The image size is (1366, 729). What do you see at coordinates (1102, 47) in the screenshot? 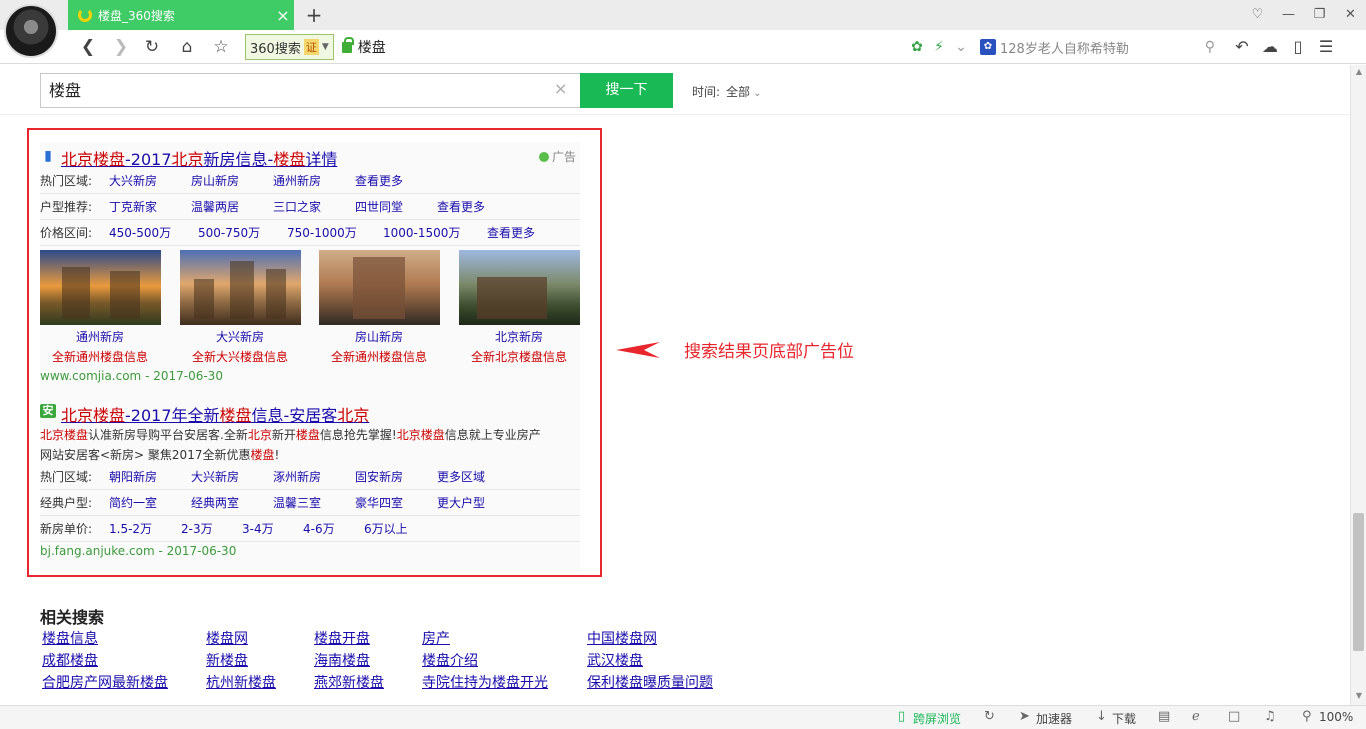
I see `side-search-query: 128岁老人自称希特勒` at bounding box center [1102, 47].